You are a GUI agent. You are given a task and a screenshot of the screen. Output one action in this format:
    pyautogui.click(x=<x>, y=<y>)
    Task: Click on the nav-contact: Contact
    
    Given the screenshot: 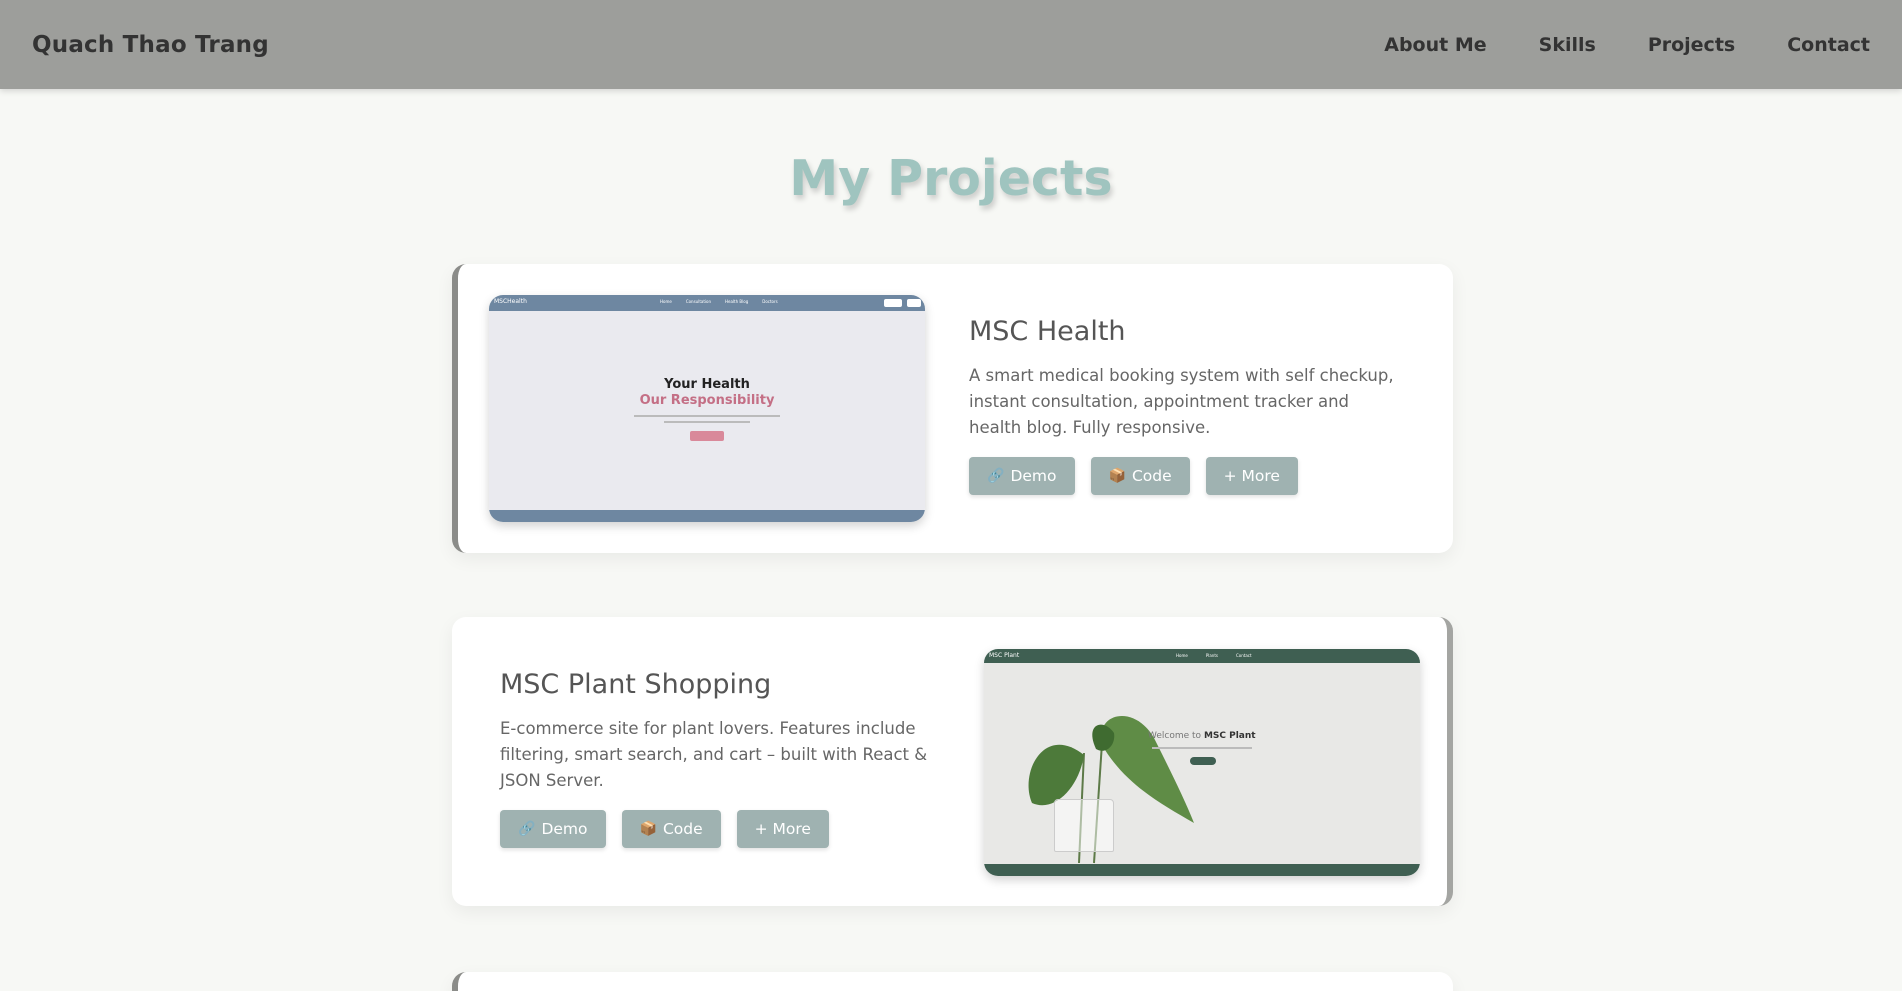 What is the action you would take?
    pyautogui.click(x=1828, y=45)
    